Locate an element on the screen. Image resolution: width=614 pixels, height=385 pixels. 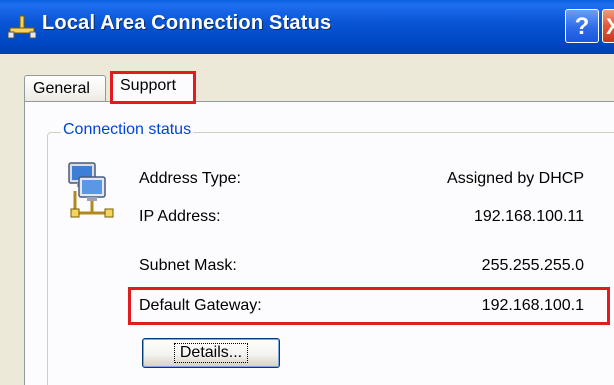
window-title: Local Area Connection Status is located at coordinates (187, 23).